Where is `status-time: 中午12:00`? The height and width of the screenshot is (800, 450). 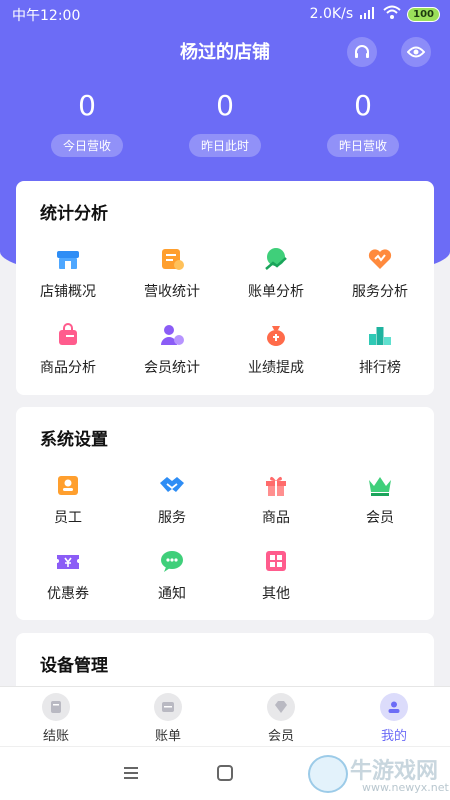
status-time: 中午12:00 is located at coordinates (46, 16).